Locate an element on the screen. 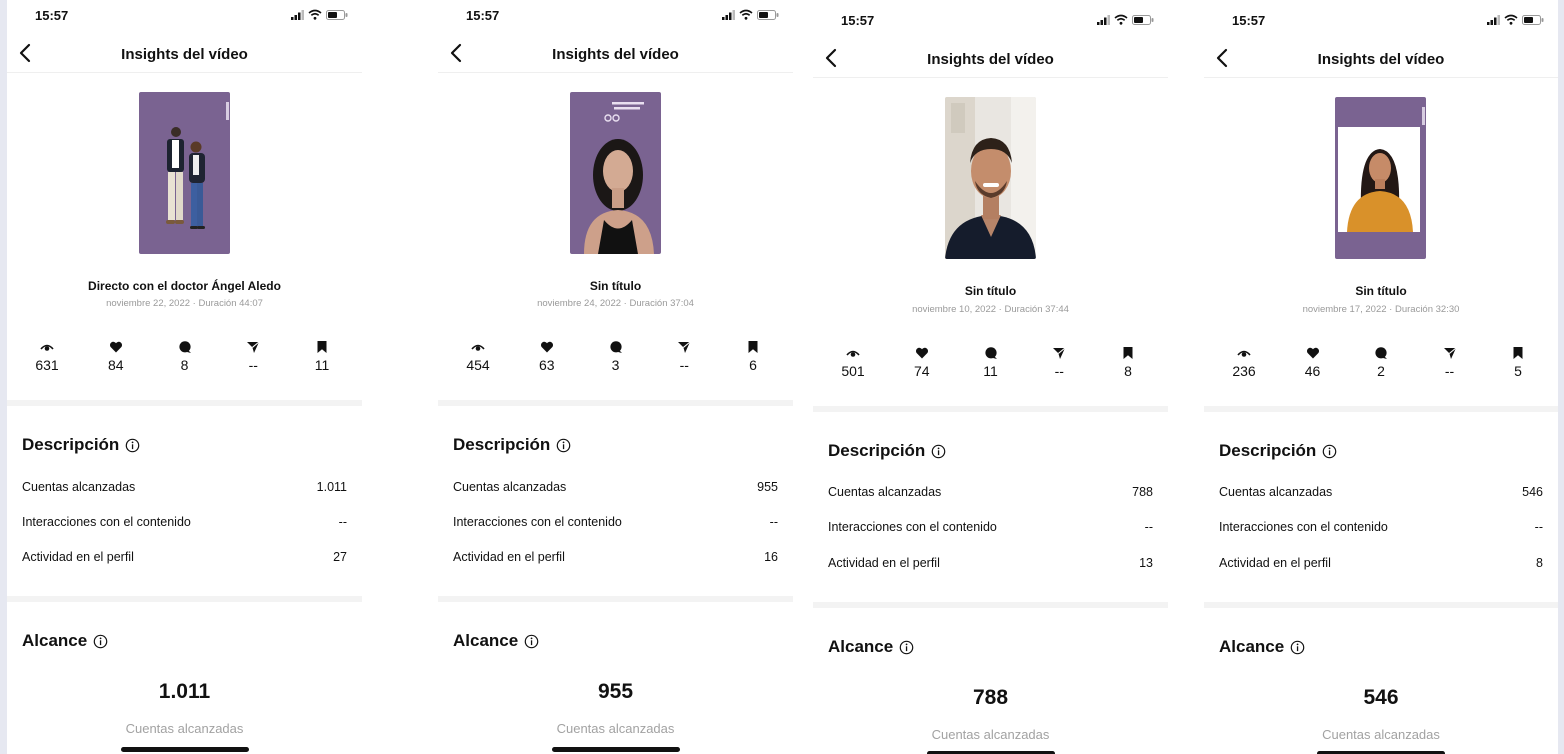  metric-saves: 8 is located at coordinates (1128, 362).